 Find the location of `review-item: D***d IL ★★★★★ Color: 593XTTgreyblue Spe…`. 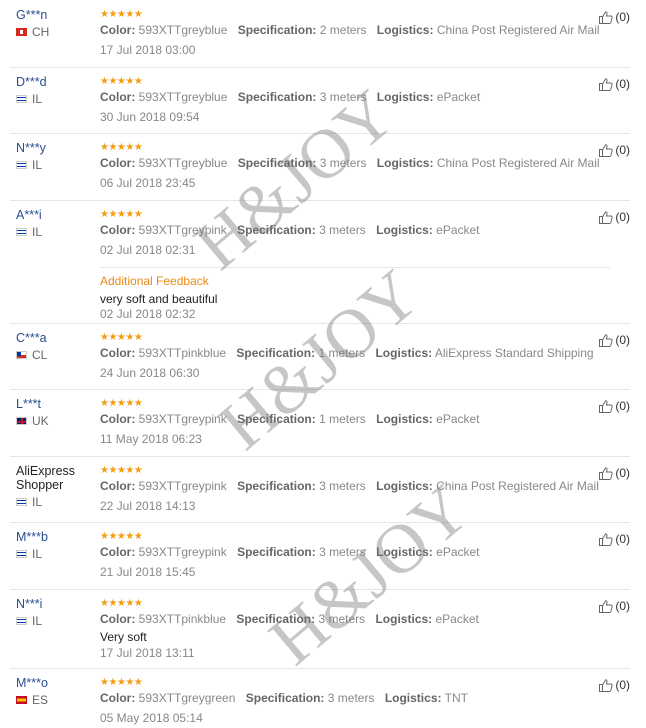

review-item: D***d IL ★★★★★ Color: 593XTTgreyblue Spe… is located at coordinates (320, 100).